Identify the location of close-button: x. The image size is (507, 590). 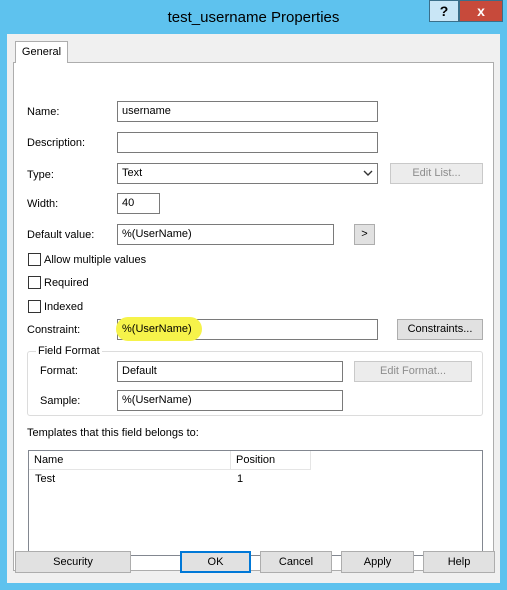
(481, 11).